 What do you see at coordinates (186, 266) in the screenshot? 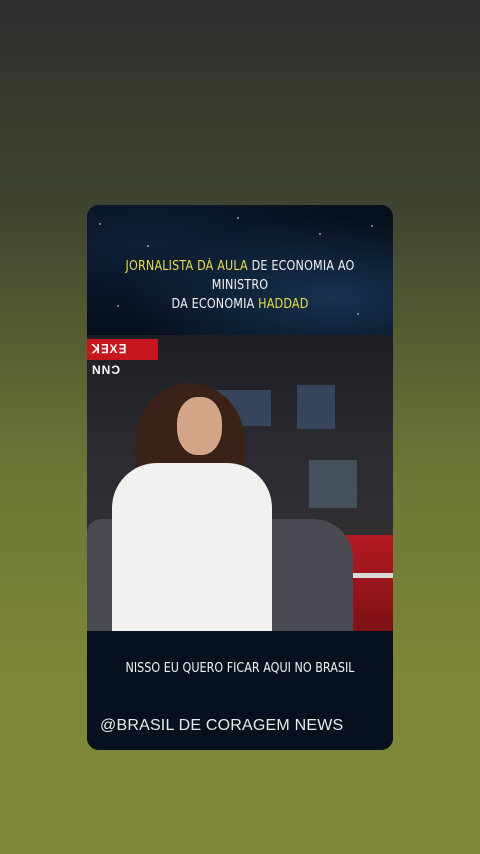
I see `headline-highlight: JORNALISTA DÁ AULA` at bounding box center [186, 266].